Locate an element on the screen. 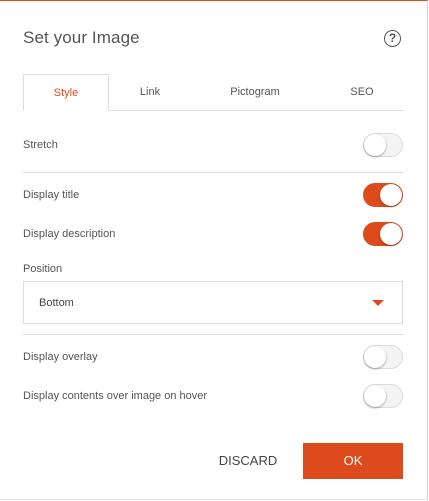 The image size is (429, 501). tab-link: Link is located at coordinates (150, 92).